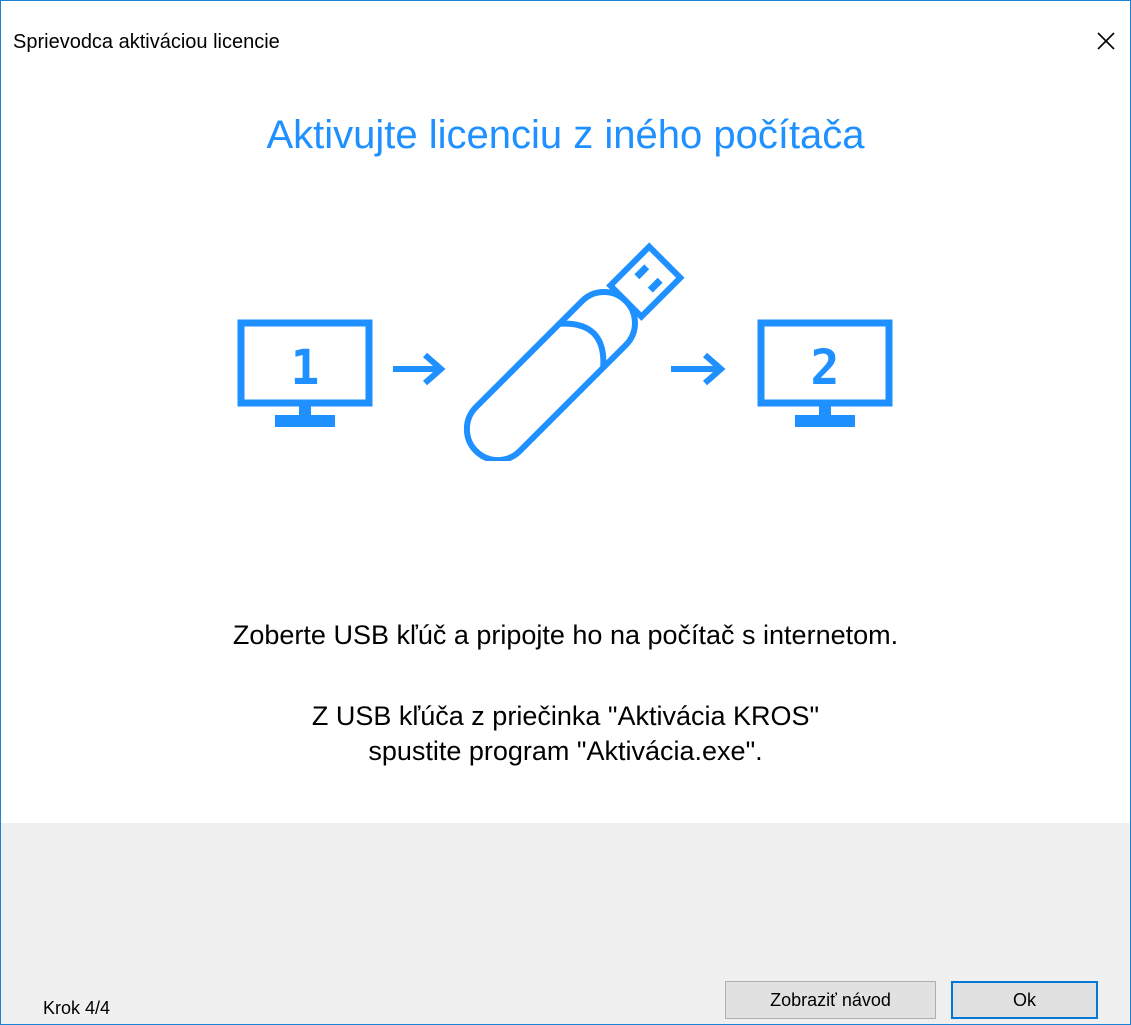 The image size is (1131, 1025). Describe the element at coordinates (565, 751) in the screenshot. I see `instruction-line-3: spustite program "Aktivácia.exe".` at that location.